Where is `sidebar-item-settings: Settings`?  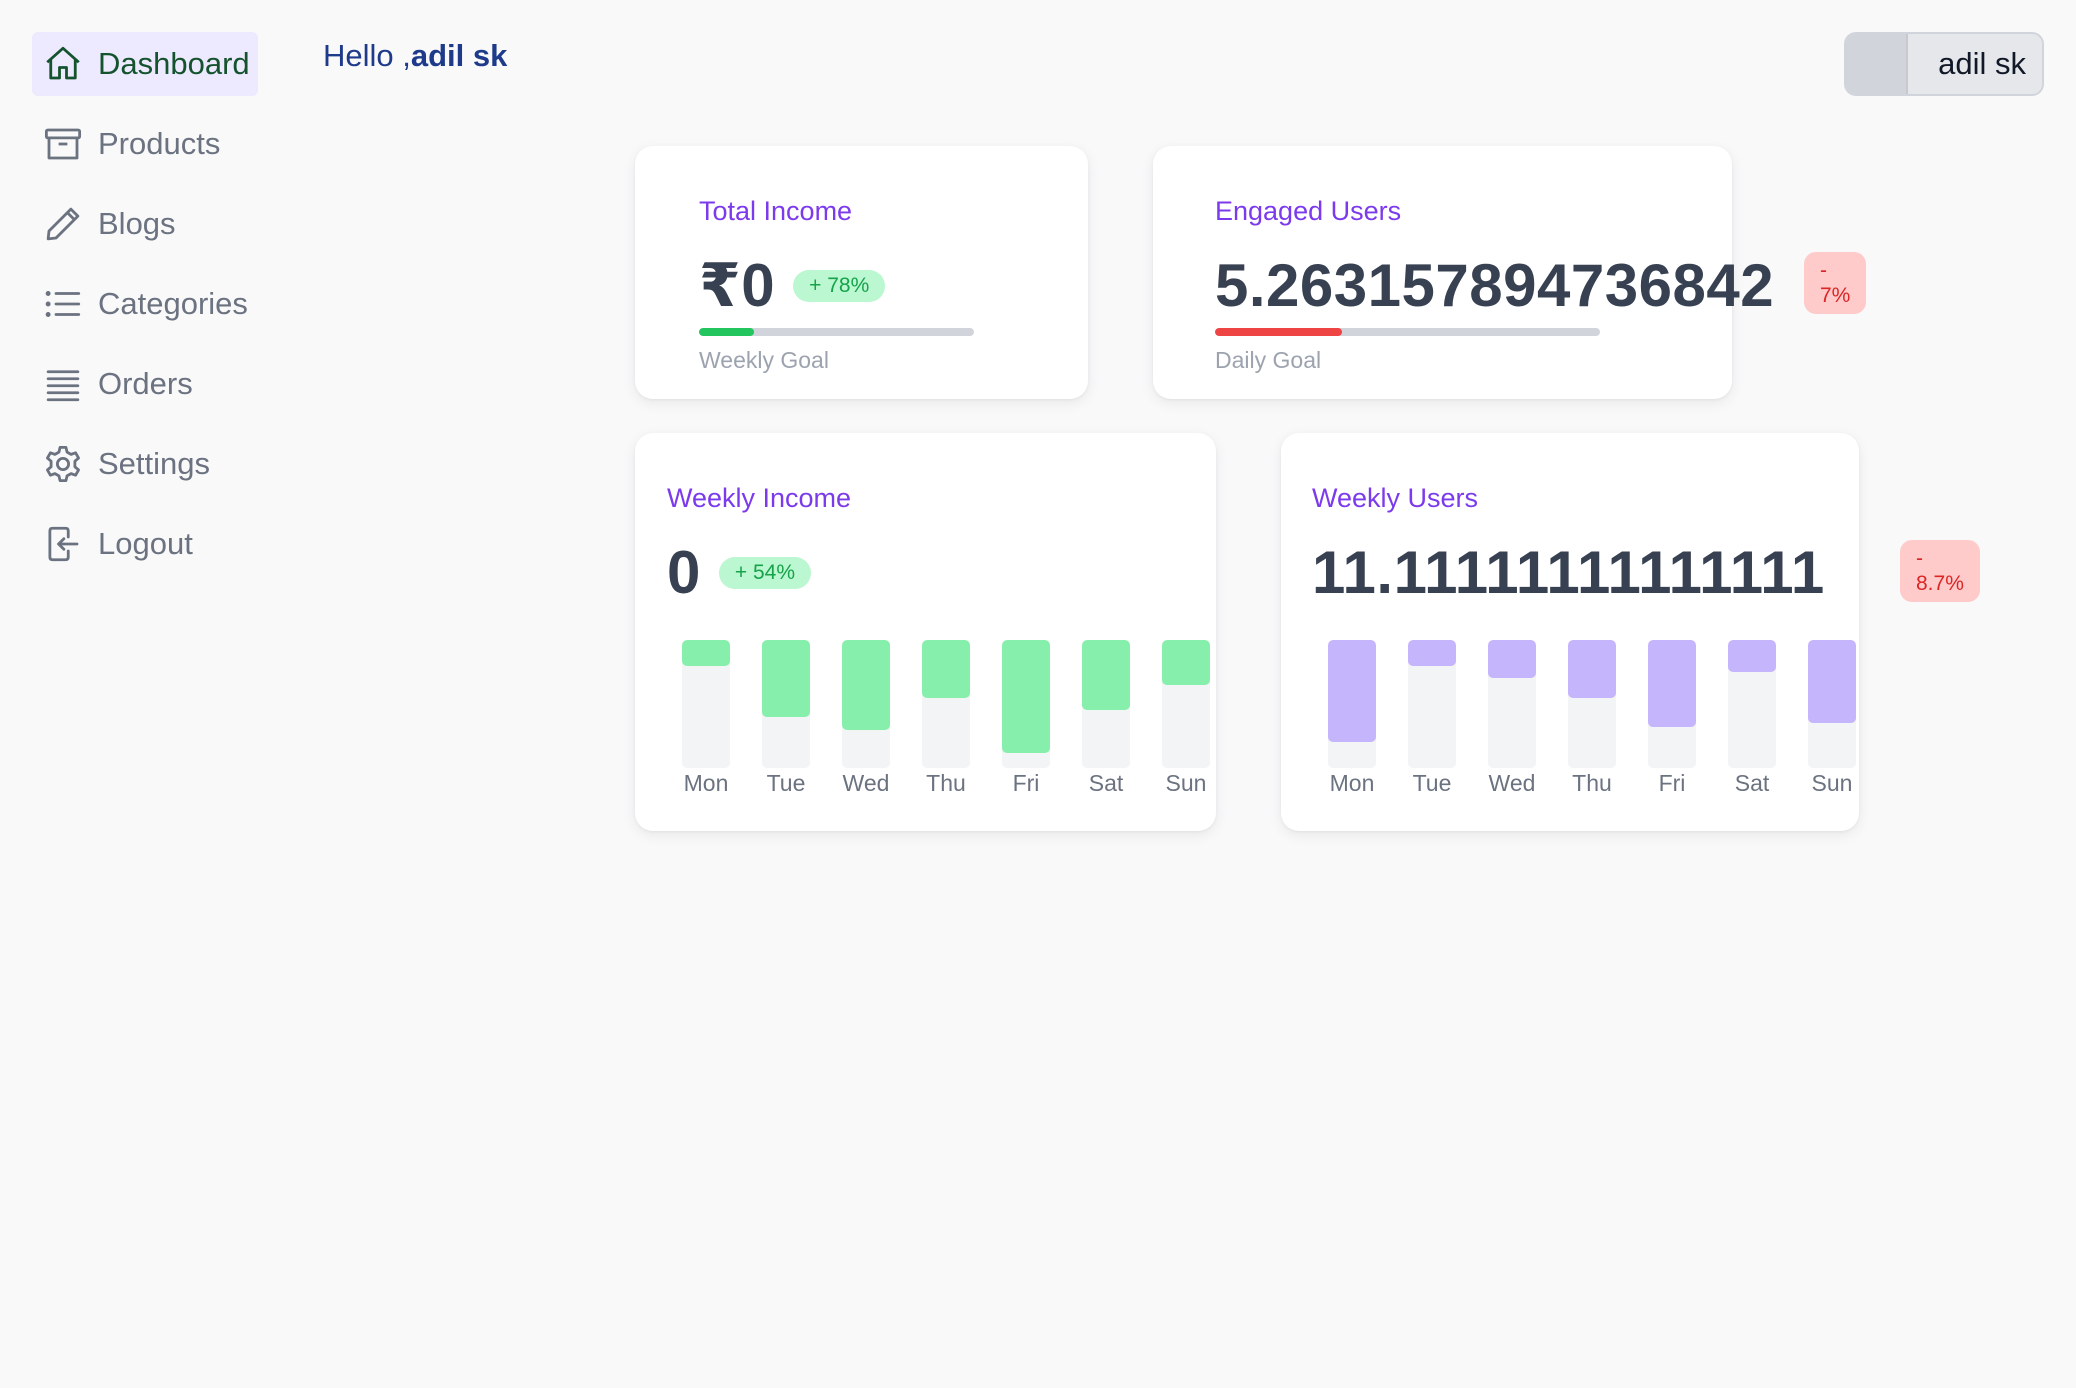
sidebar-item-settings: Settings is located at coordinates (152, 464).